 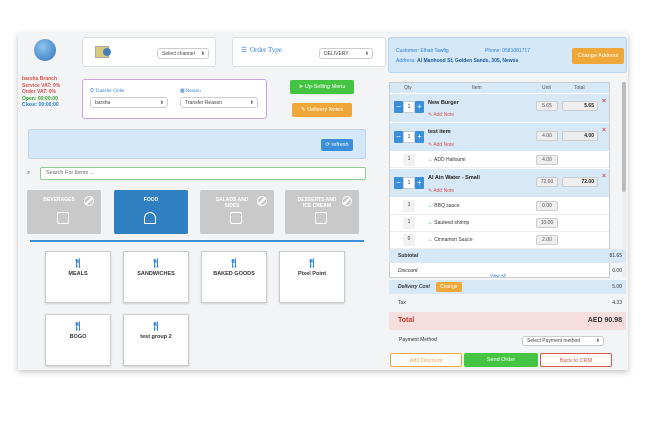 What do you see at coordinates (322, 87) in the screenshot?
I see `upselling-menu-button: ➤ Up-Selling Menu` at bounding box center [322, 87].